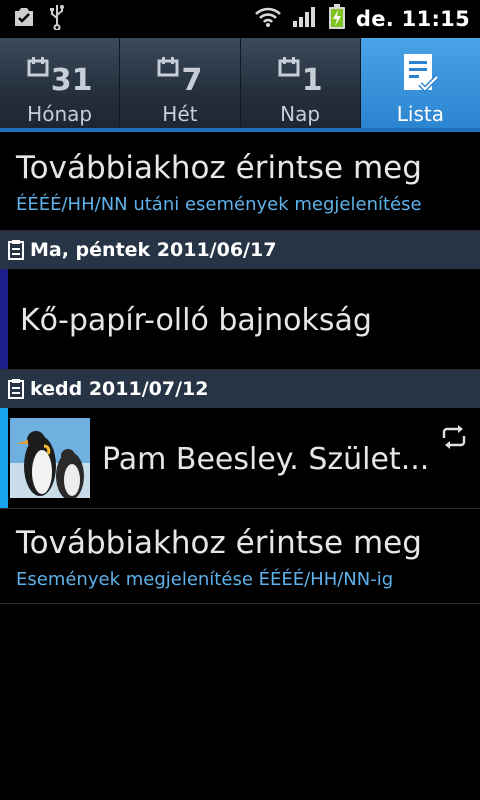 Image resolution: width=480 pixels, height=800 pixels. I want to click on tab-week: 7 Hét, so click(180, 85).